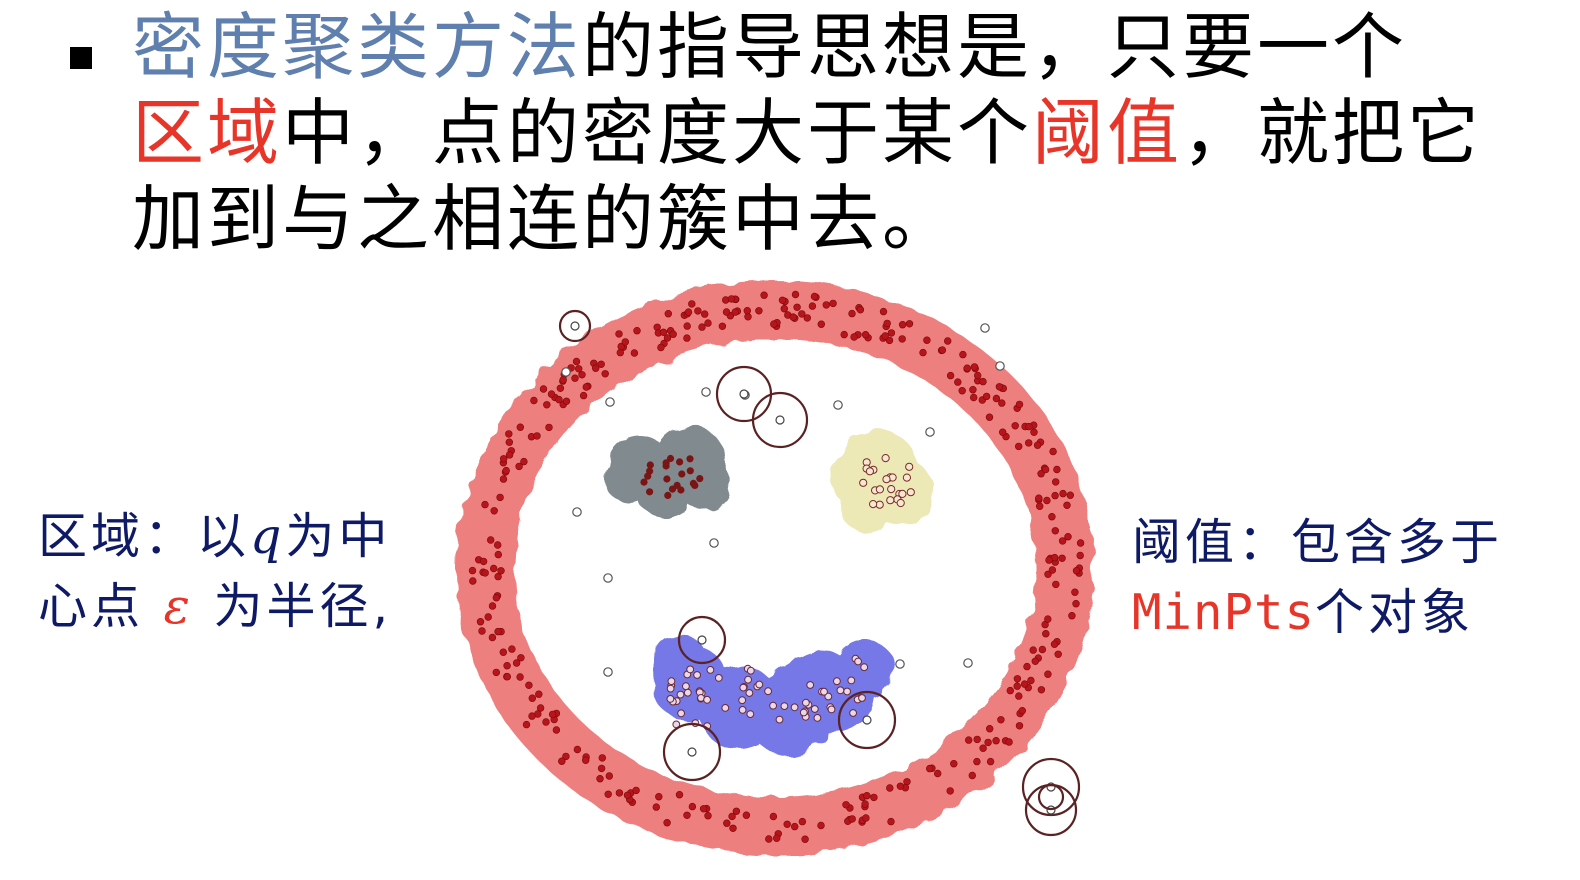  What do you see at coordinates (268, 536) in the screenshot?
I see `region-note-q: q` at bounding box center [268, 536].